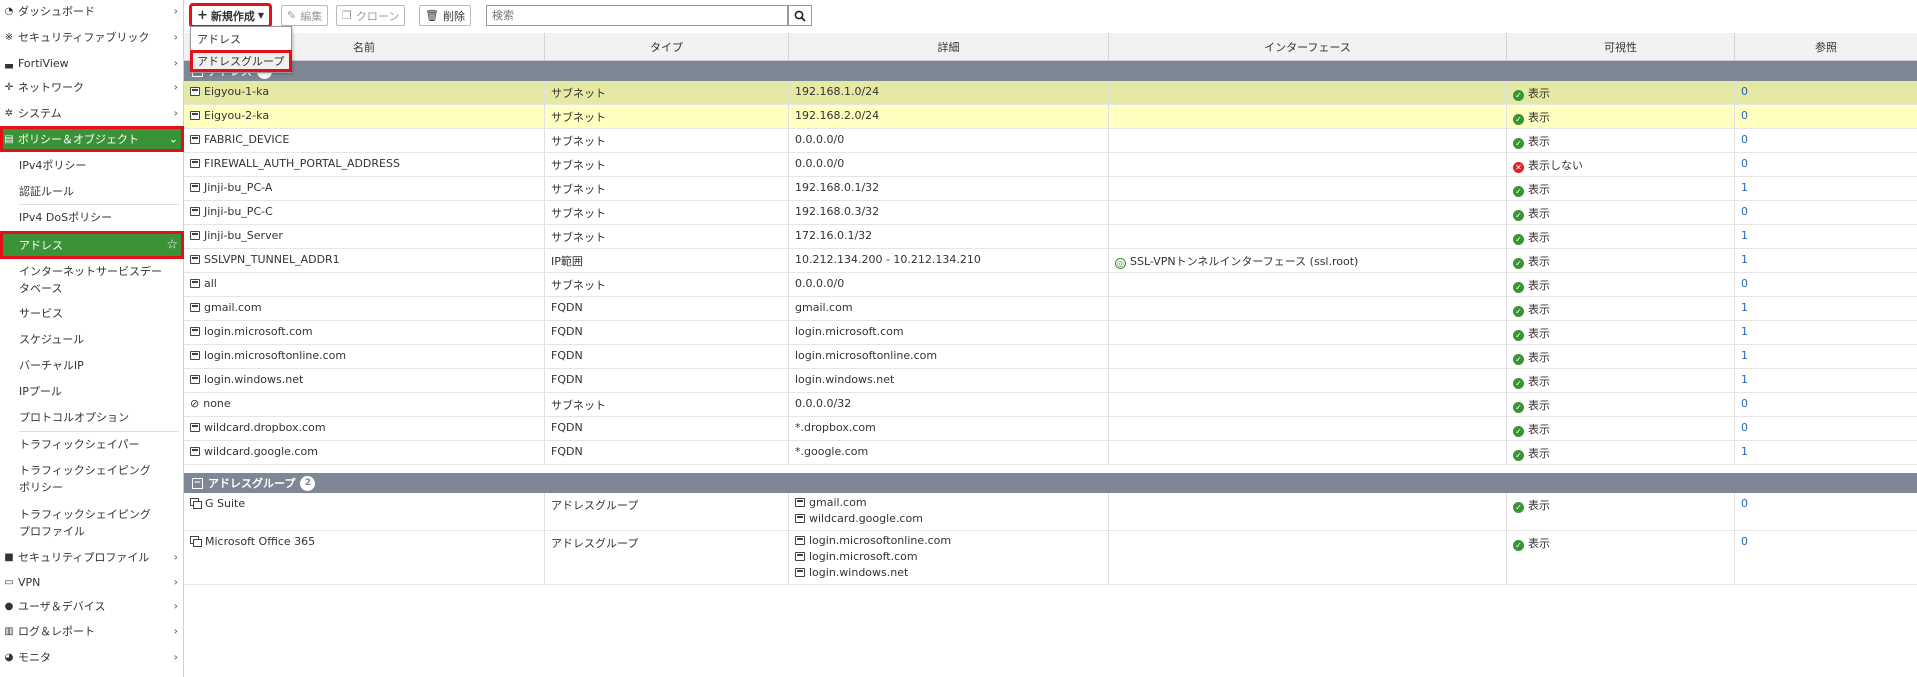 Image resolution: width=1917 pixels, height=677 pixels. What do you see at coordinates (92, 217) in the screenshot?
I see `sidebar-subitem-dos-policy: IPv4 DoSポリシー` at bounding box center [92, 217].